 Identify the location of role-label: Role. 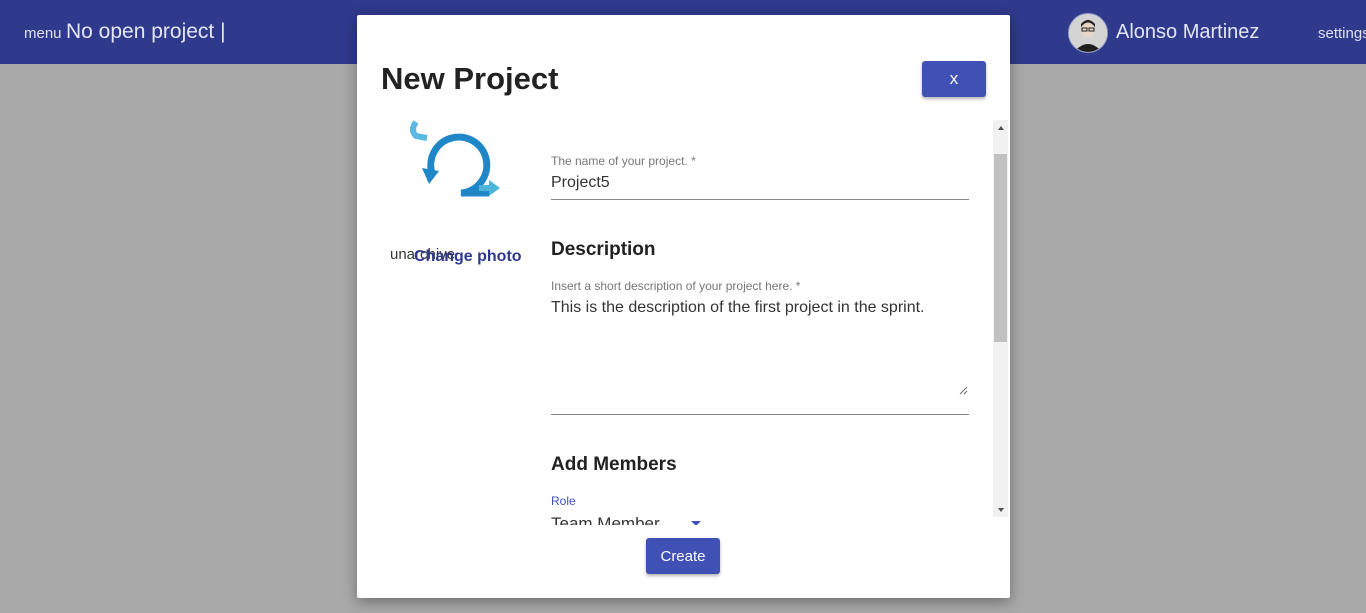
(563, 501).